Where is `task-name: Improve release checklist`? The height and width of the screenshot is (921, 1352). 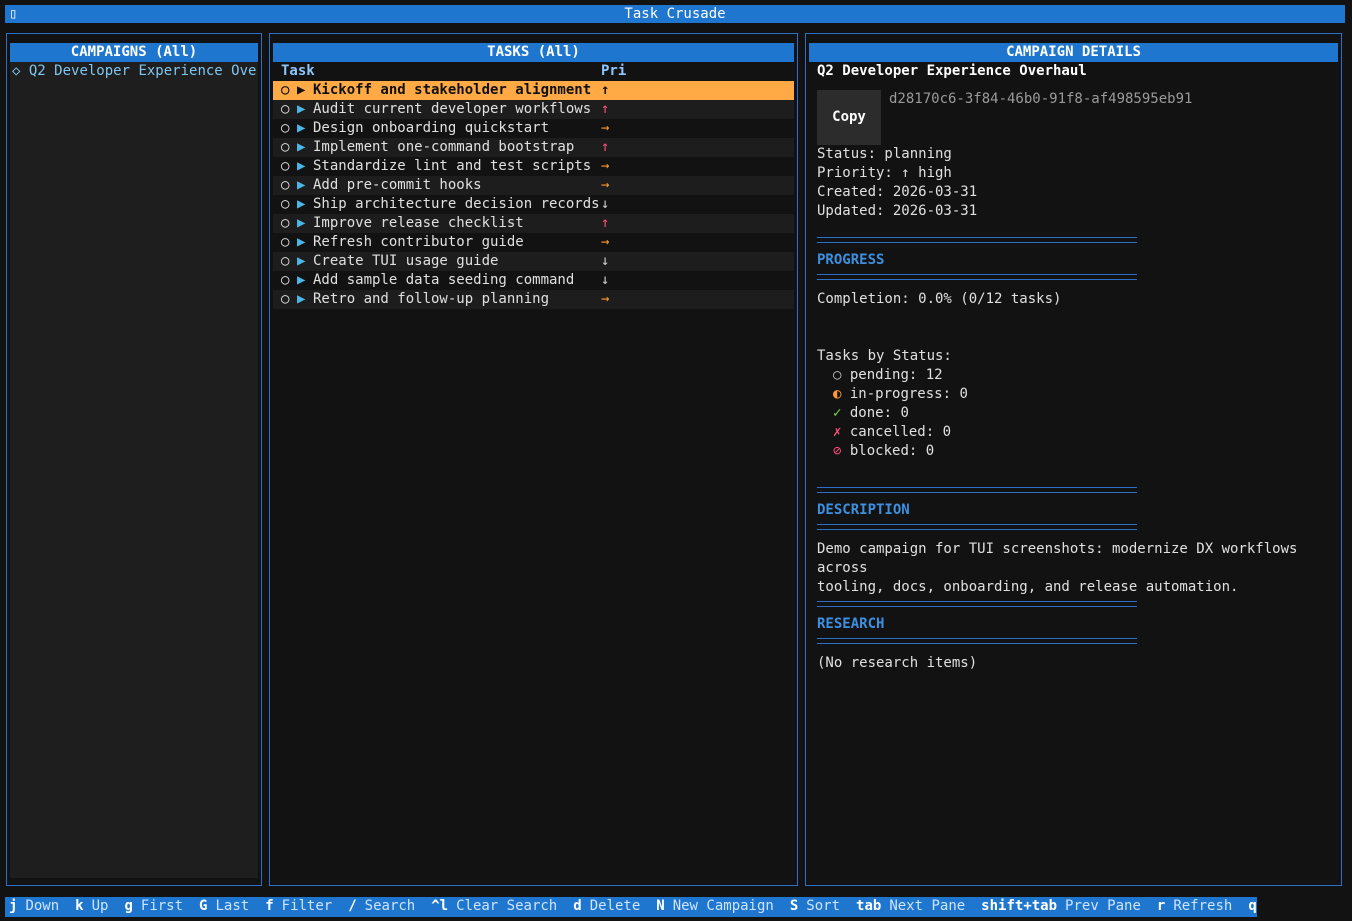 task-name: Improve release checklist is located at coordinates (418, 223).